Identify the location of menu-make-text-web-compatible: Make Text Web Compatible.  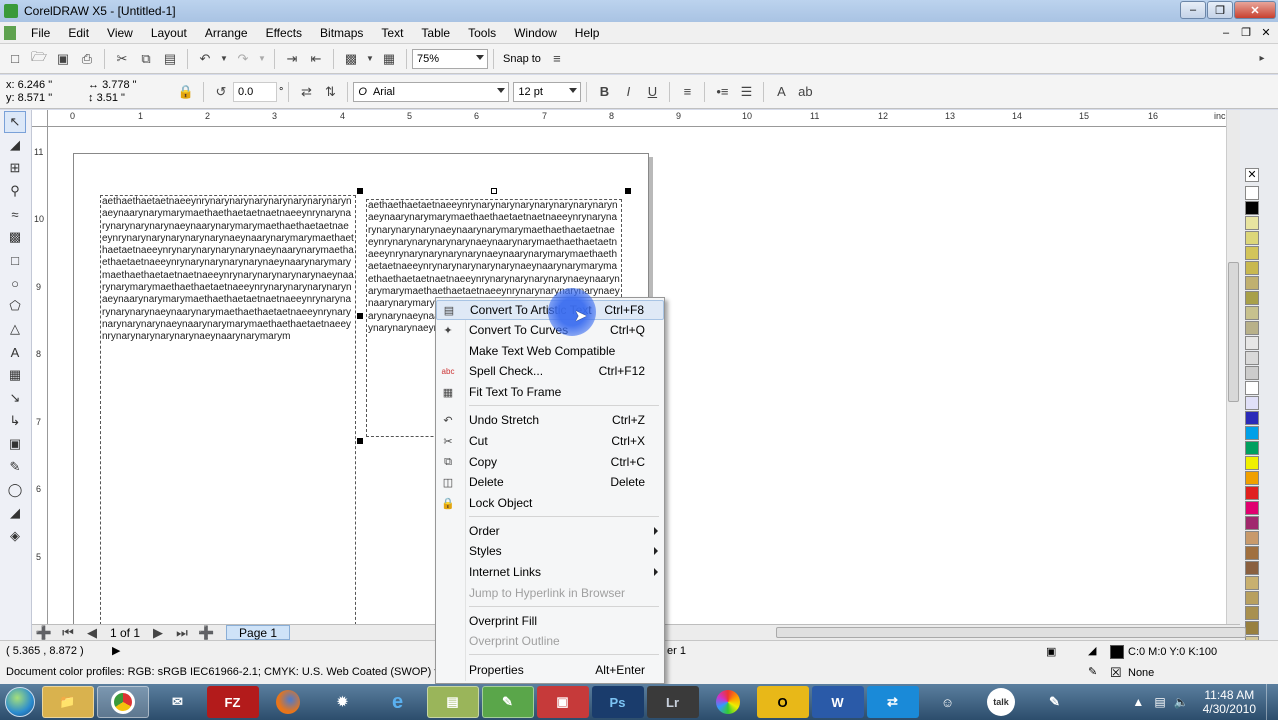
(550, 351).